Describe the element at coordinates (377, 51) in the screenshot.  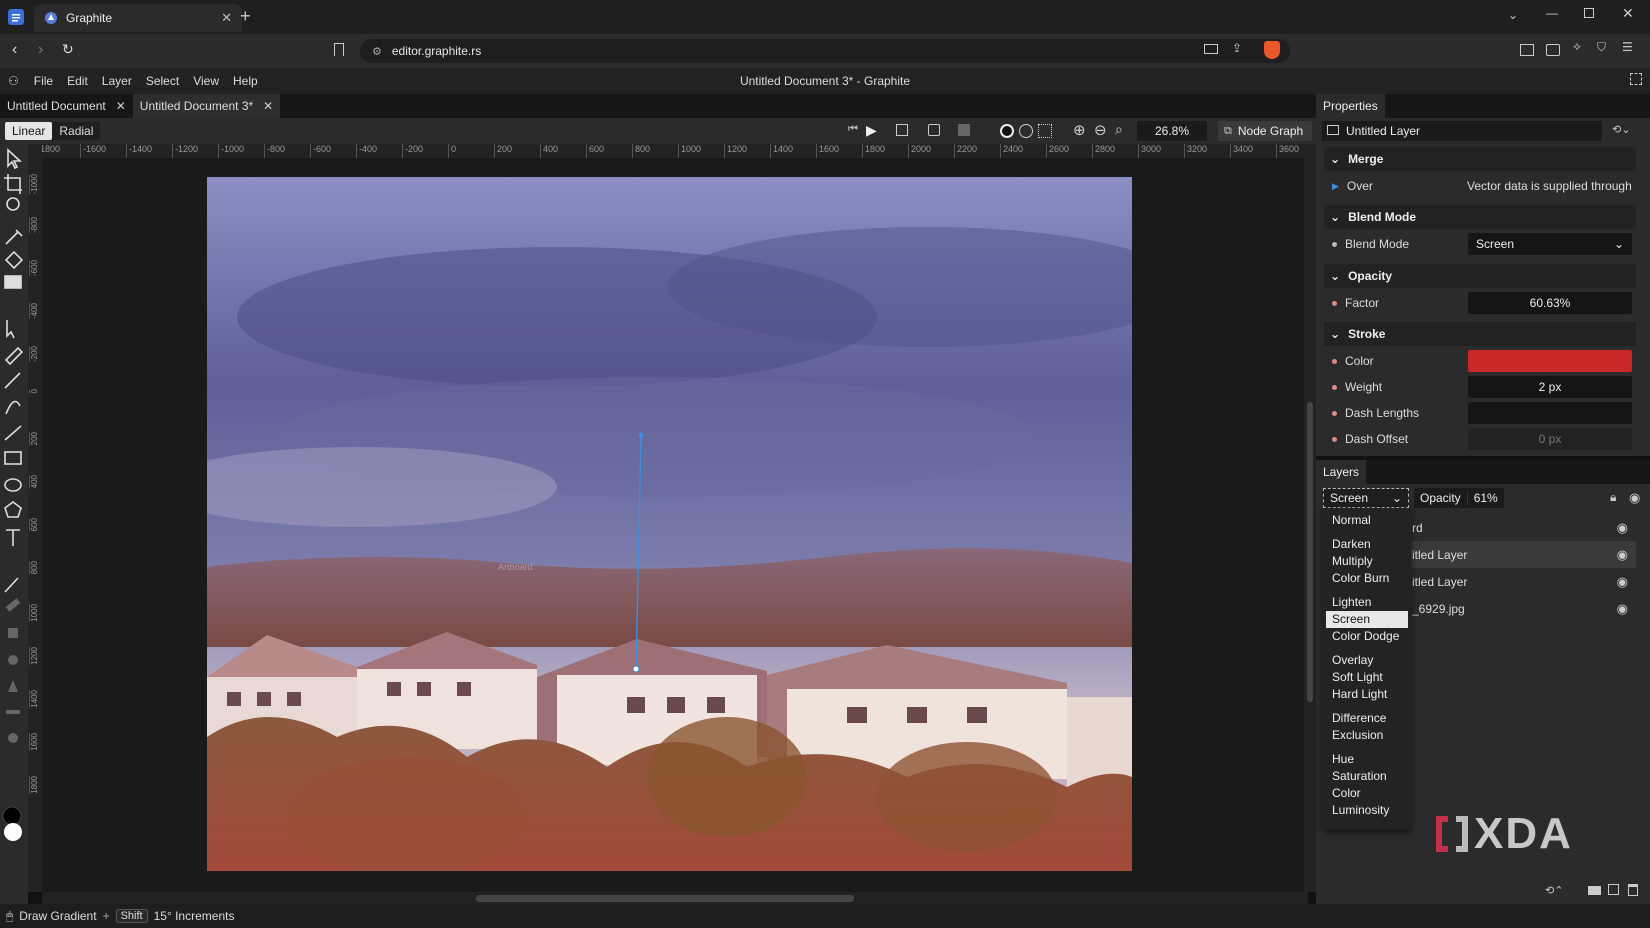
I see `site-settings-icon: ⚙` at that location.